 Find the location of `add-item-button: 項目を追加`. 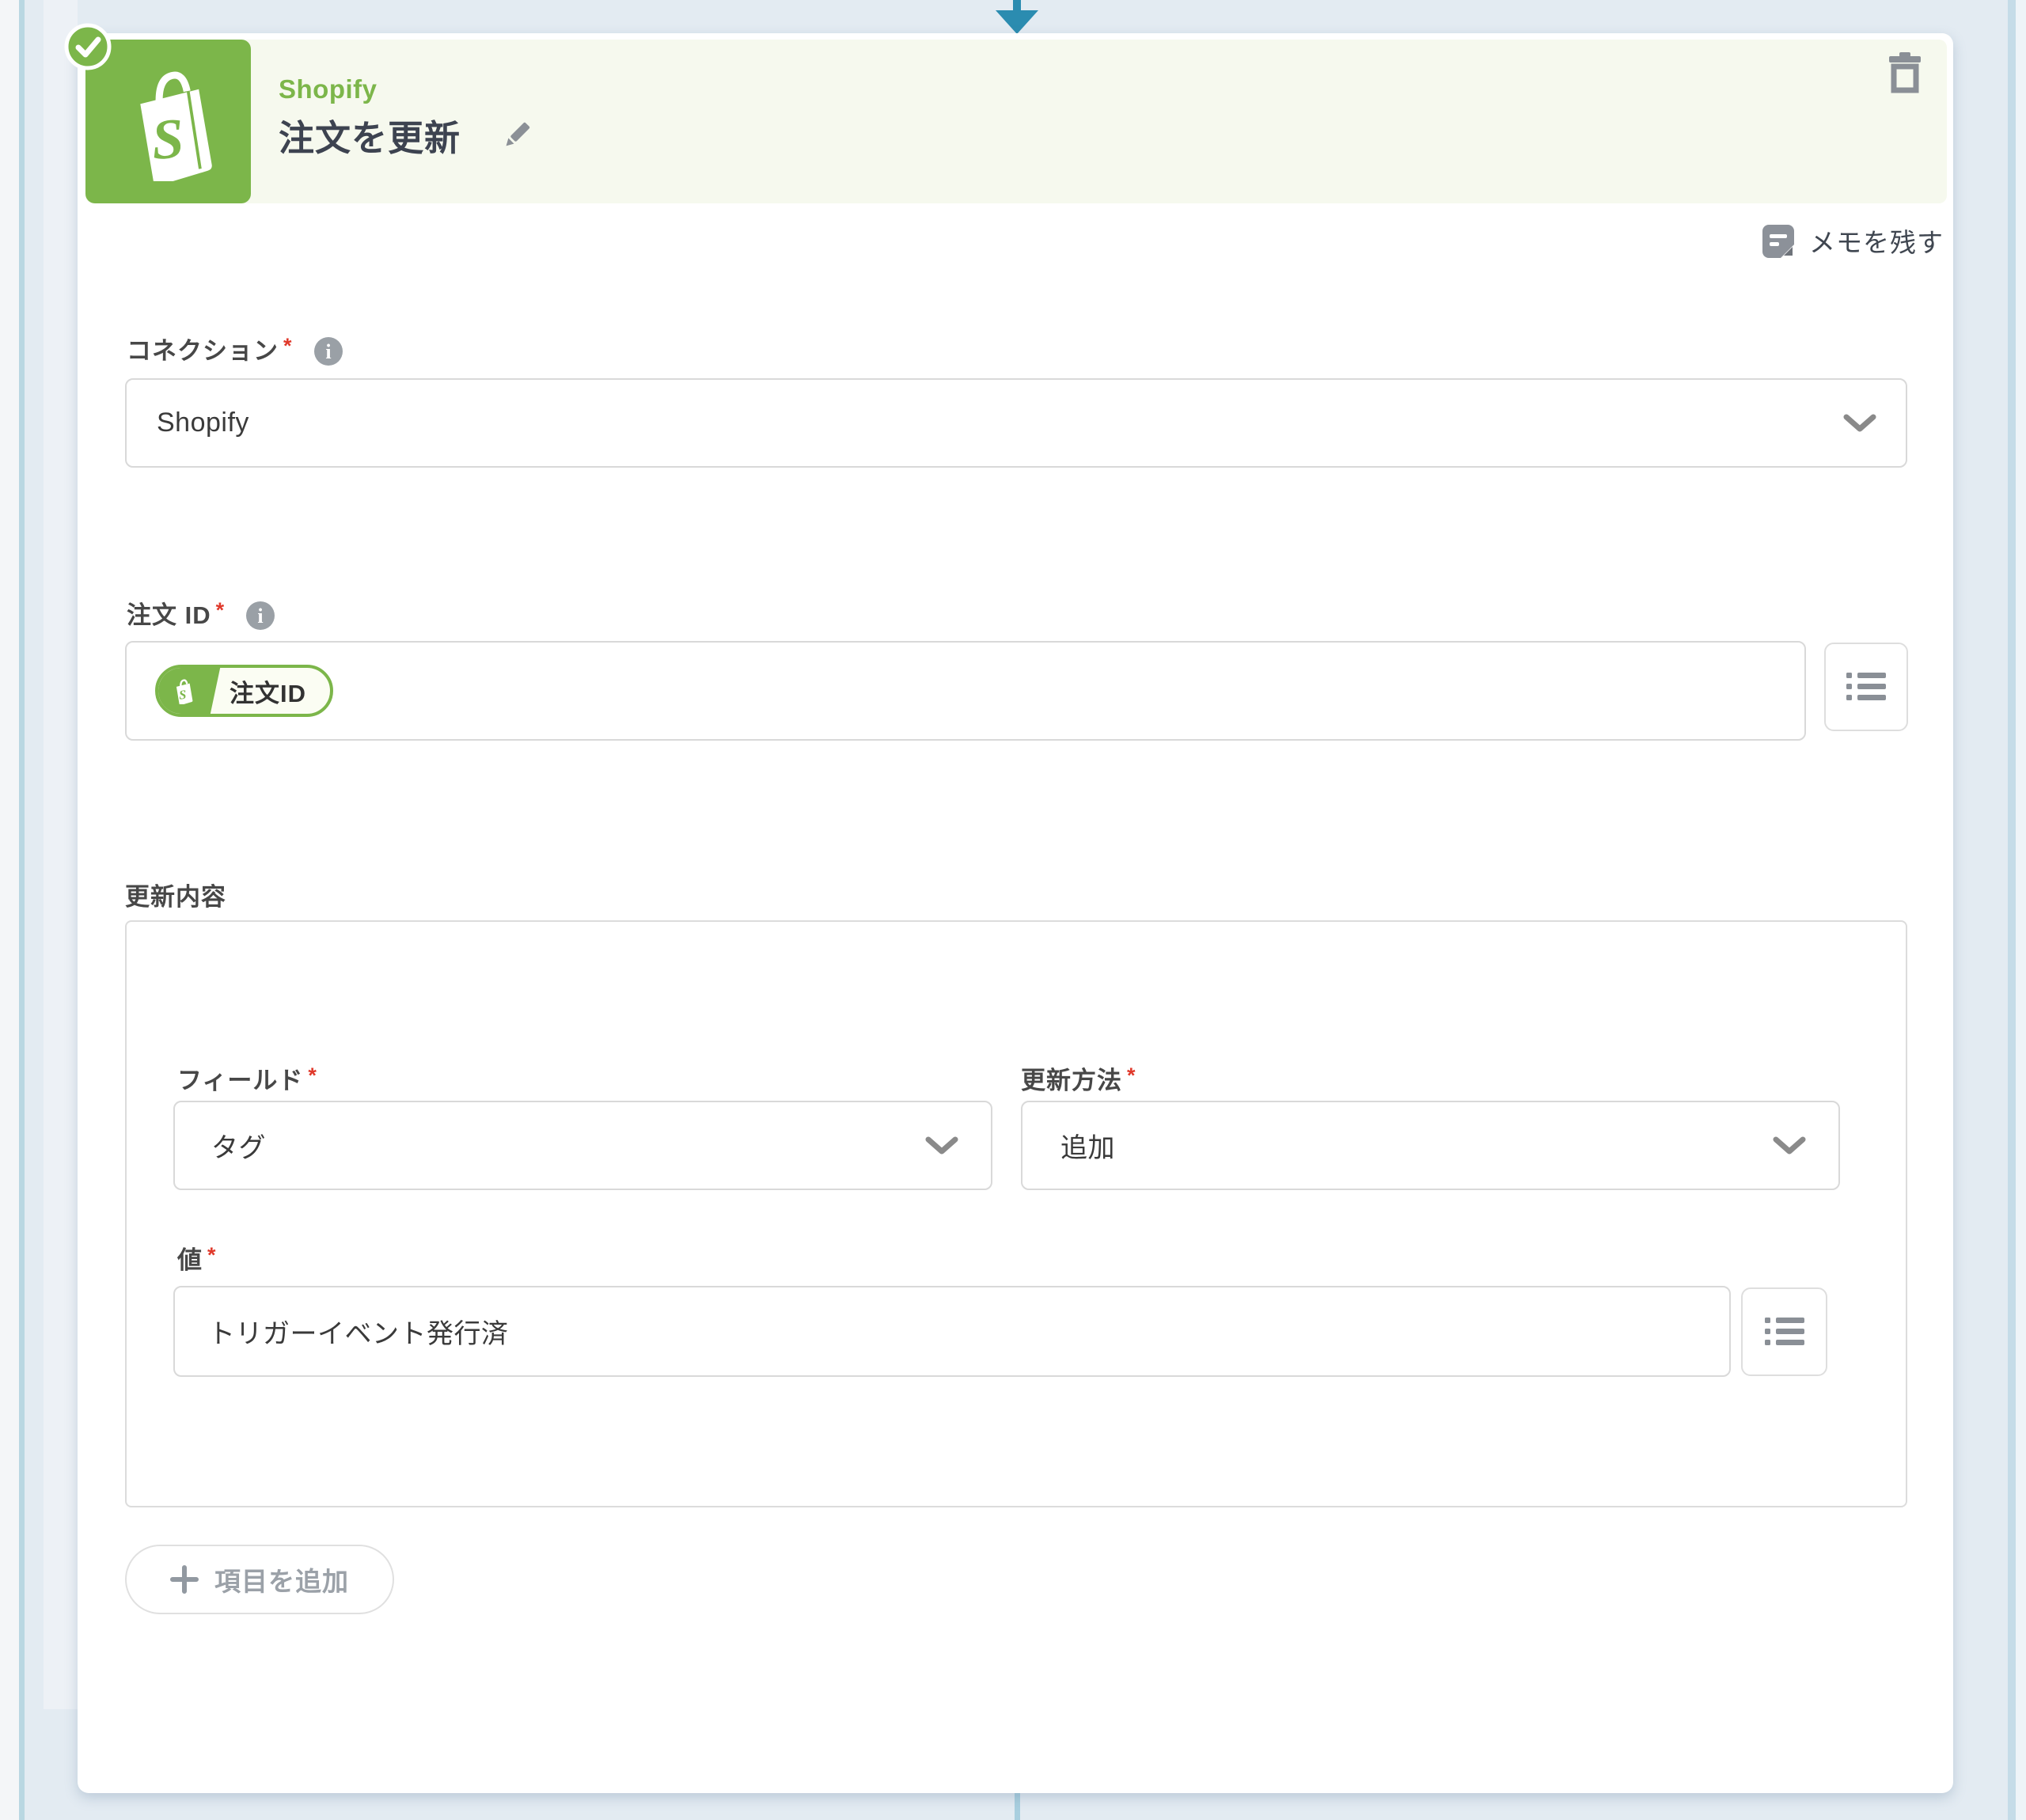

add-item-button: 項目を追加 is located at coordinates (259, 1579).